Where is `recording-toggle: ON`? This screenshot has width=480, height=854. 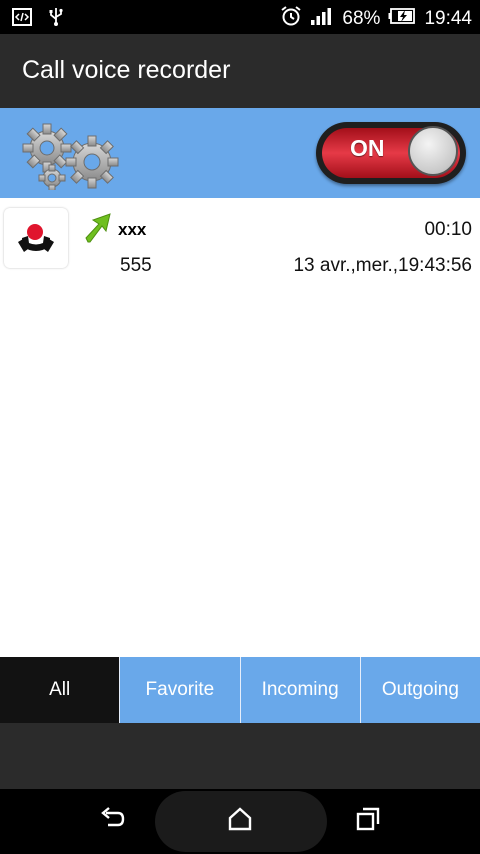 recording-toggle: ON is located at coordinates (391, 153).